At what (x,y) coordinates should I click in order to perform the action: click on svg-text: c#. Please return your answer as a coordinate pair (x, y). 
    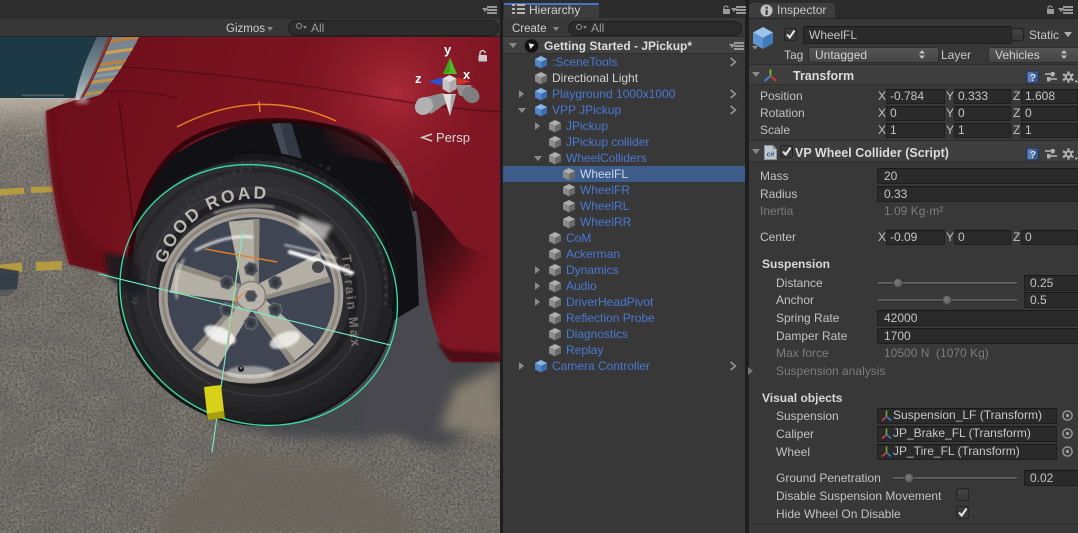
    Looking at the image, I should click on (771, 155).